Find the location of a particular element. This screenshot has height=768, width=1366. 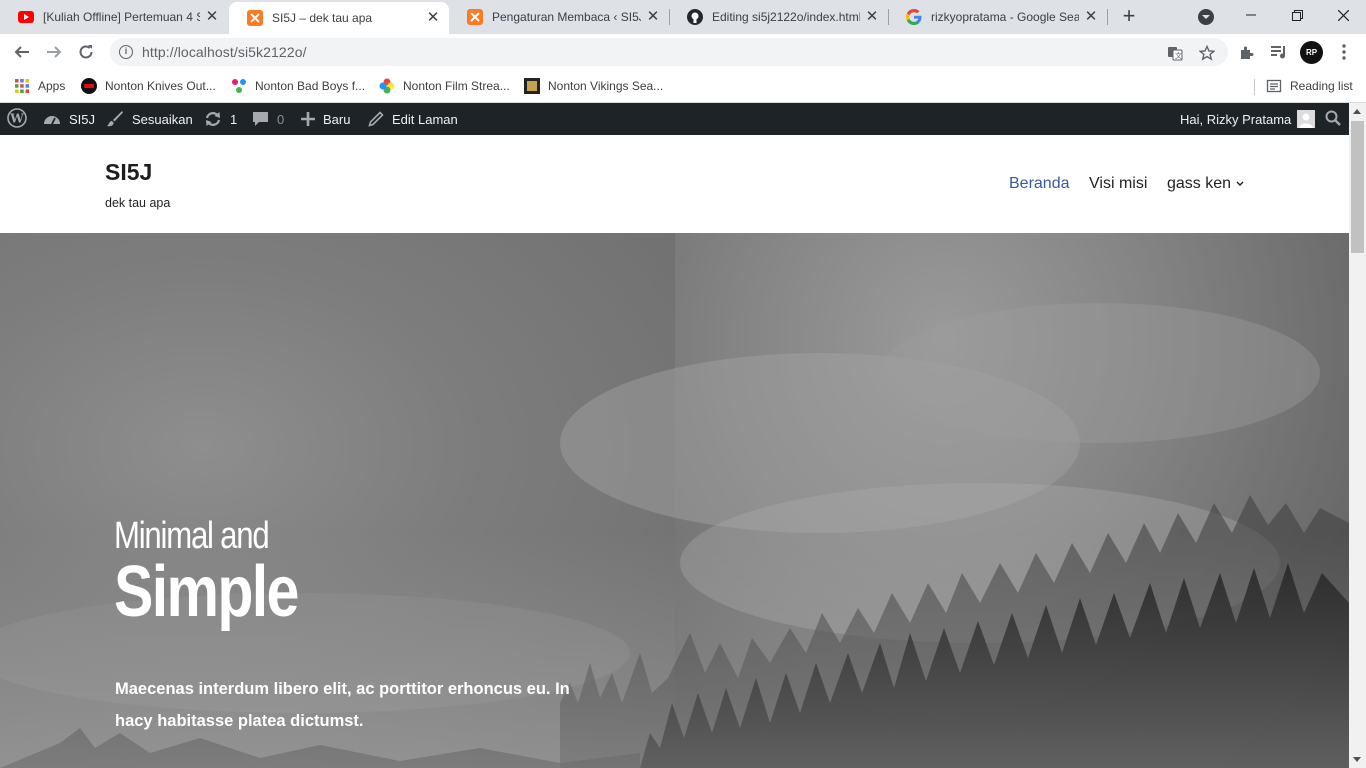

admin-customize: Sesuaikan is located at coordinates (149, 119).